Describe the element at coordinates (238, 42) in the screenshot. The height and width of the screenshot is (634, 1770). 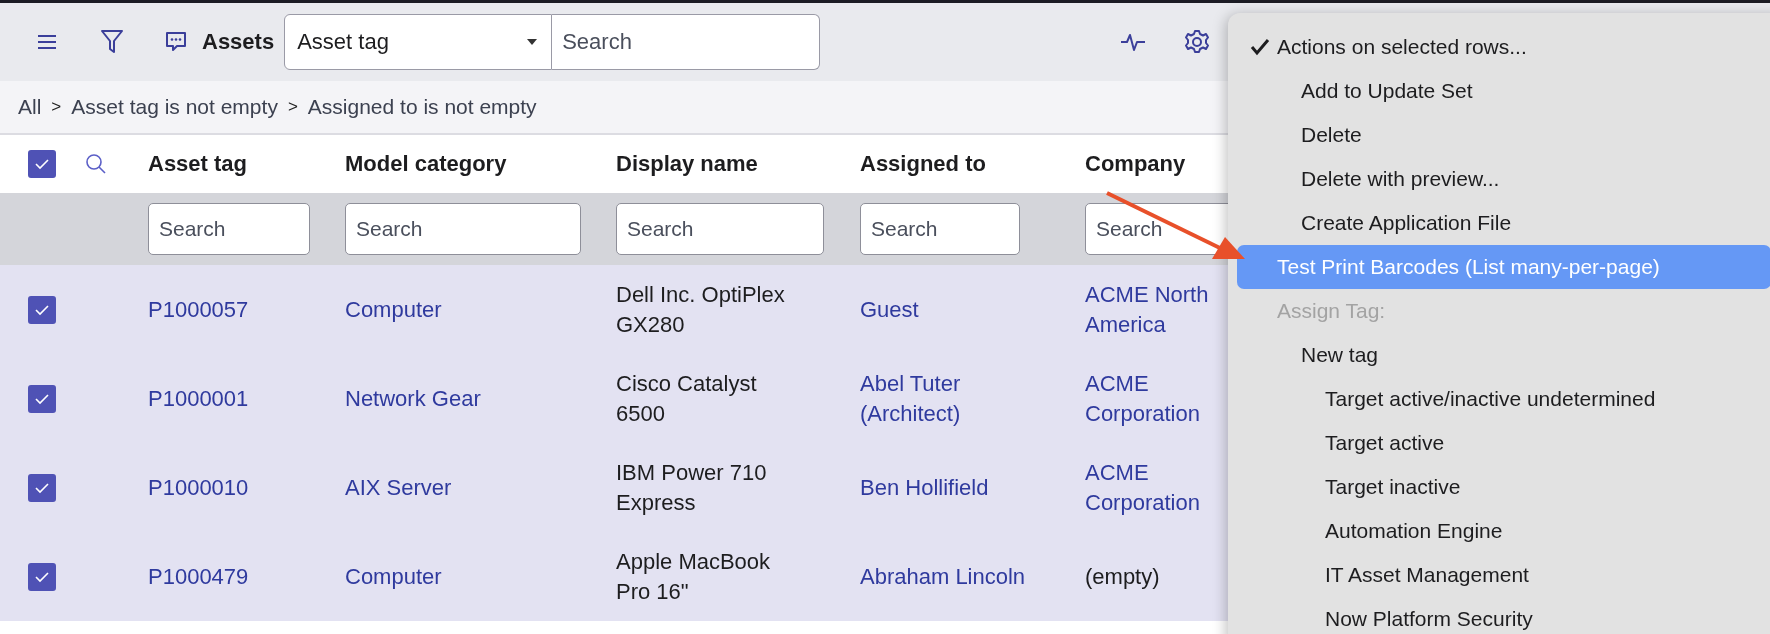
I see `list-title: Assets` at that location.